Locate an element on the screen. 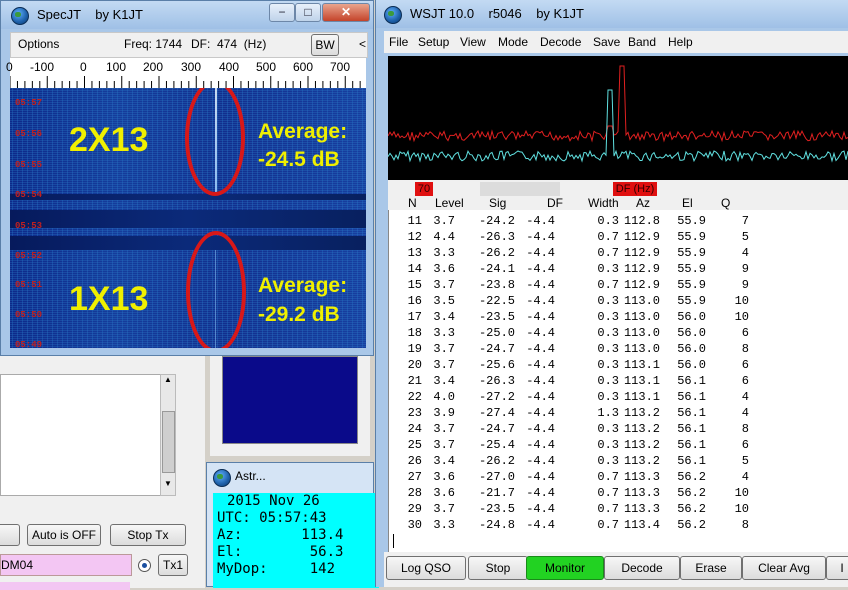 The height and width of the screenshot is (590, 848). table-cell: 3.9 is located at coordinates (444, 413).